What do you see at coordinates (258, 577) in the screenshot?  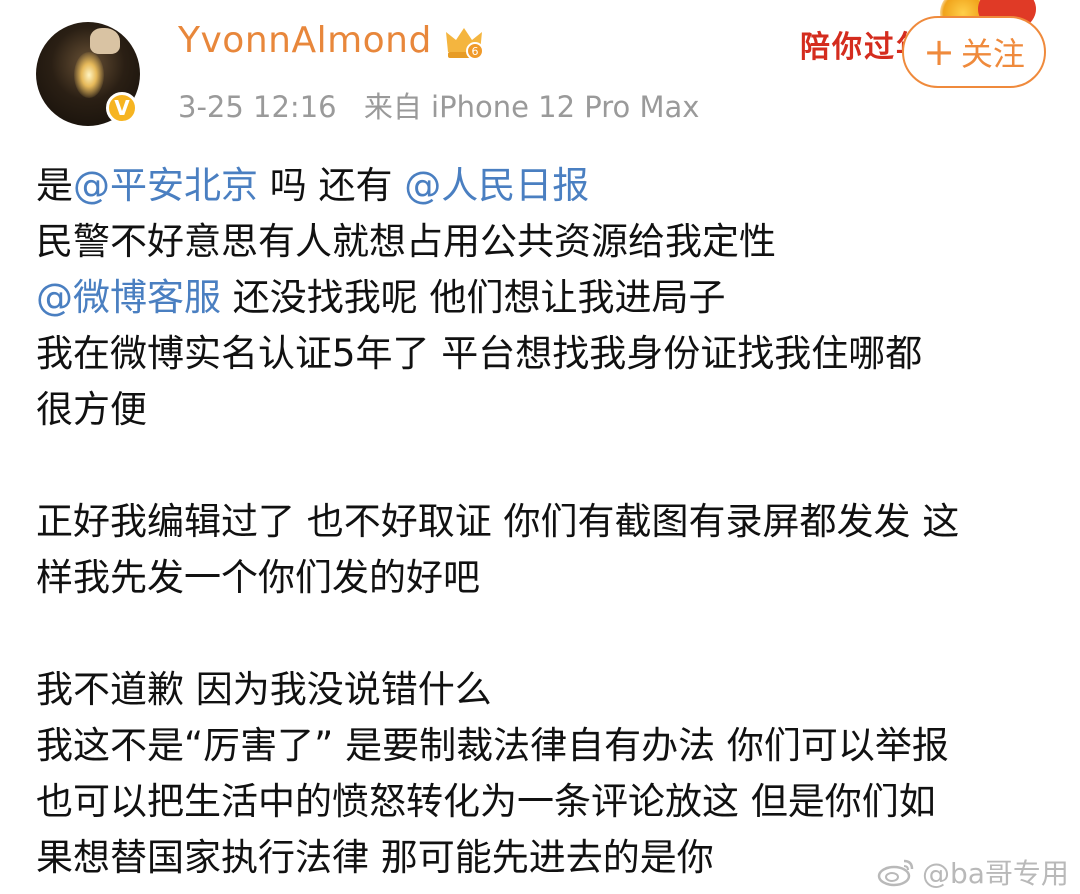 I see `post-line-7: 样我先发一个你们发的好吧` at bounding box center [258, 577].